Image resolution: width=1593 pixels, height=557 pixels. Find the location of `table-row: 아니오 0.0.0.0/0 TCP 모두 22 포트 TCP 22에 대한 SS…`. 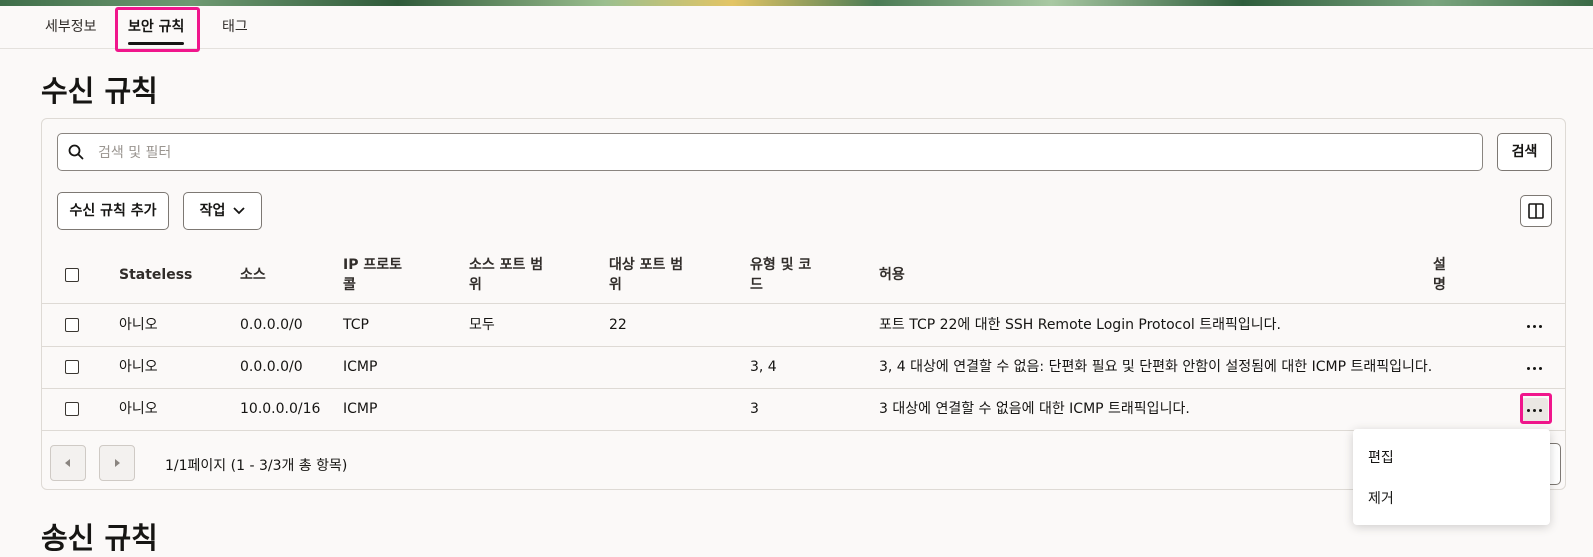

table-row: 아니오 0.0.0.0/0 TCP 모두 22 포트 TCP 22에 대한 SS… is located at coordinates (803, 325).